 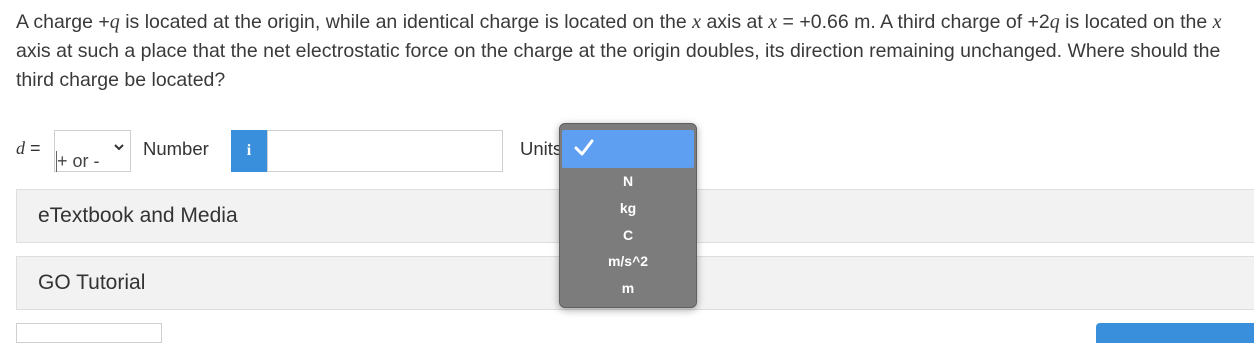 I want to click on answer-variable-label: d =, so click(x=28, y=148).